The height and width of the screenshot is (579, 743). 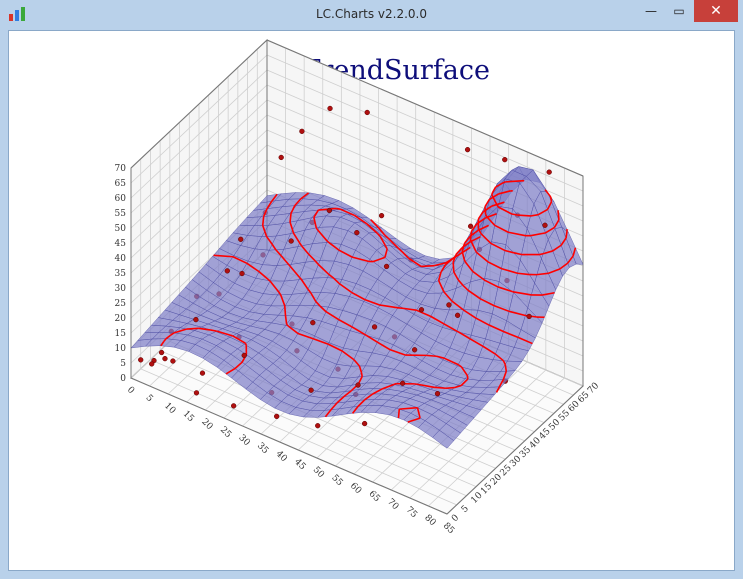 What do you see at coordinates (299, 464) in the screenshot?
I see `x-tick-label: 45` at bounding box center [299, 464].